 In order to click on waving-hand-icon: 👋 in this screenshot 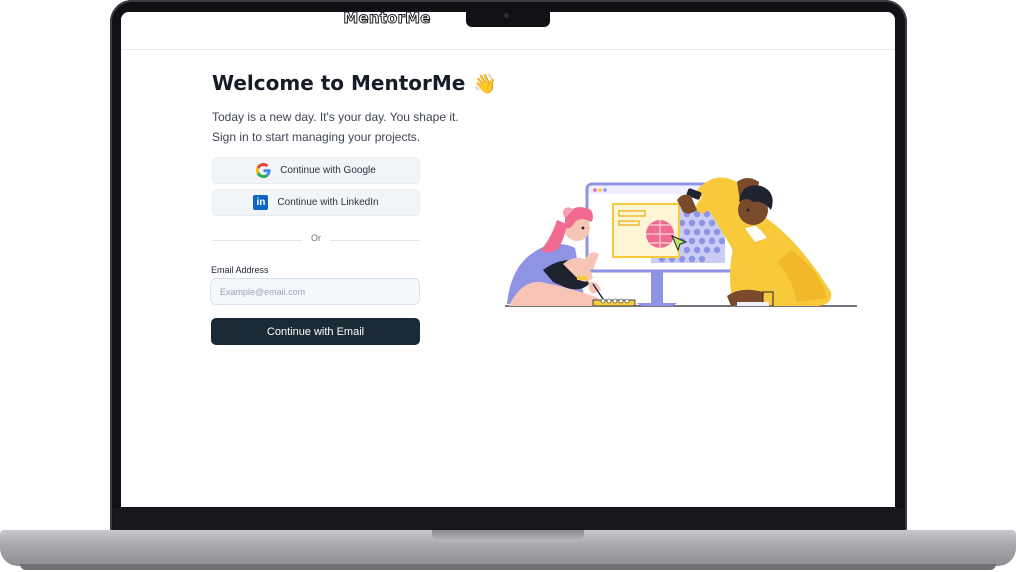, I will do `click(485, 84)`.